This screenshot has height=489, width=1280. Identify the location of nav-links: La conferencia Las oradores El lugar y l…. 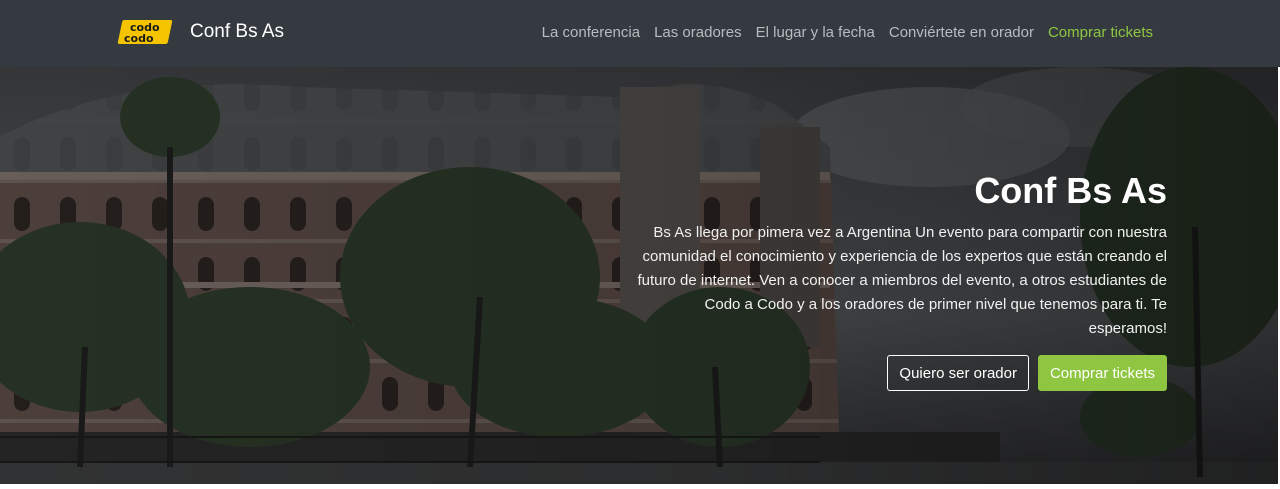
(847, 33).